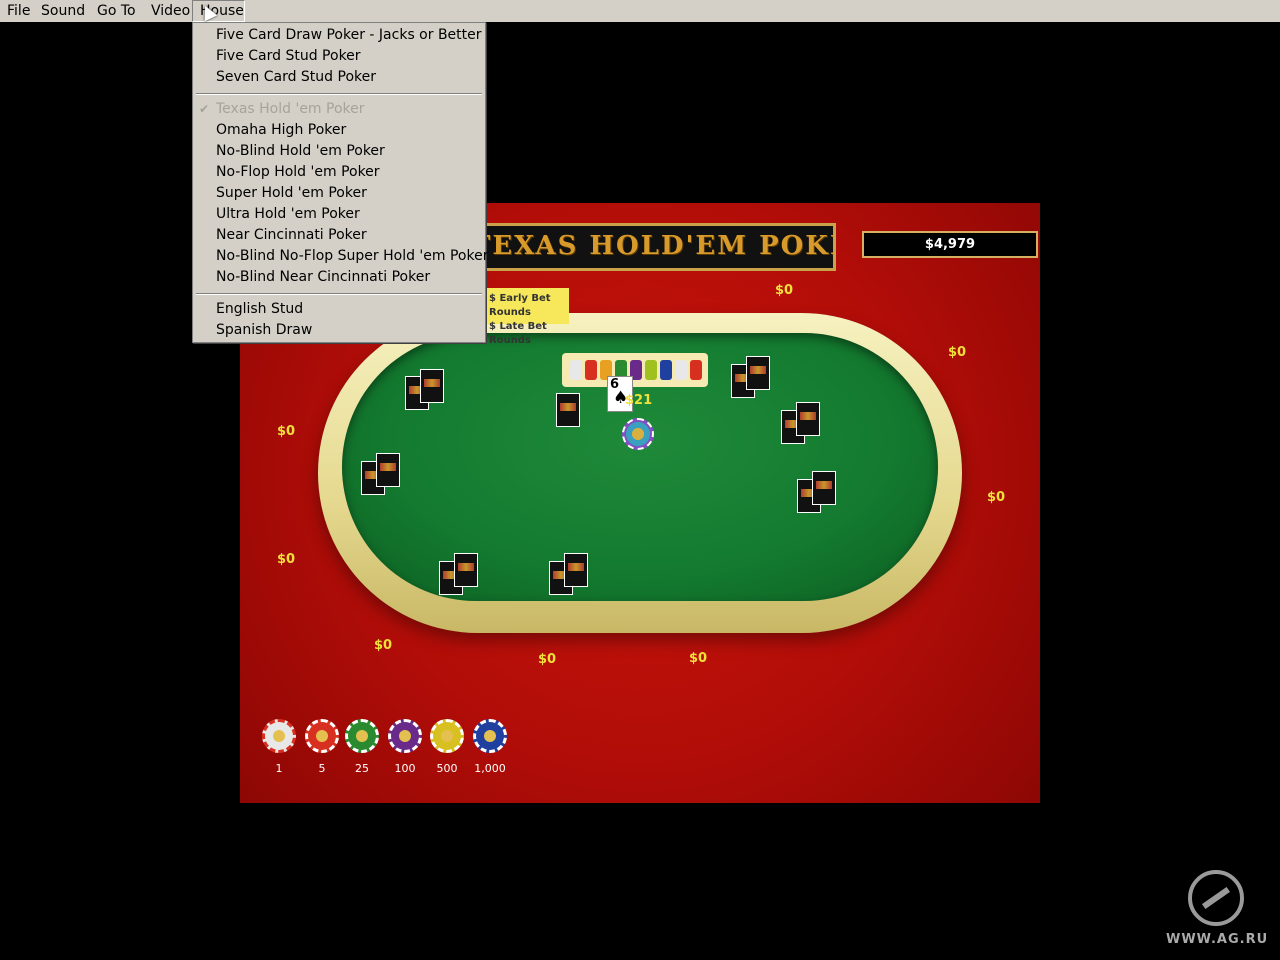 The width and height of the screenshot is (1280, 960). I want to click on chip-1-button, so click(279, 736).